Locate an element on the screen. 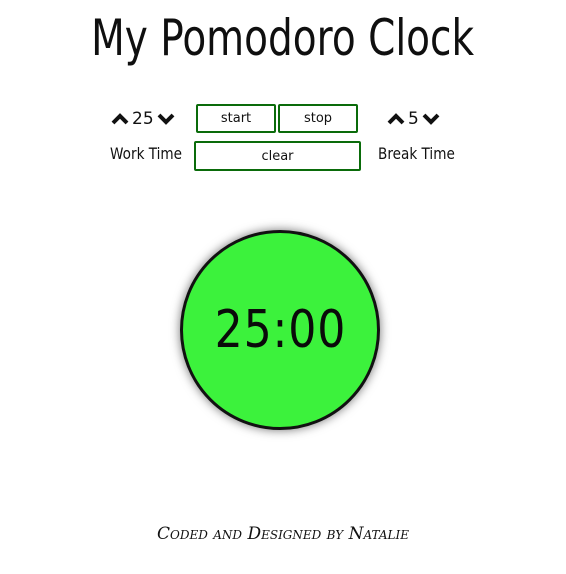 Image resolution: width=566 pixels, height=574 pixels. timer-clock: 25:00 is located at coordinates (280, 330).